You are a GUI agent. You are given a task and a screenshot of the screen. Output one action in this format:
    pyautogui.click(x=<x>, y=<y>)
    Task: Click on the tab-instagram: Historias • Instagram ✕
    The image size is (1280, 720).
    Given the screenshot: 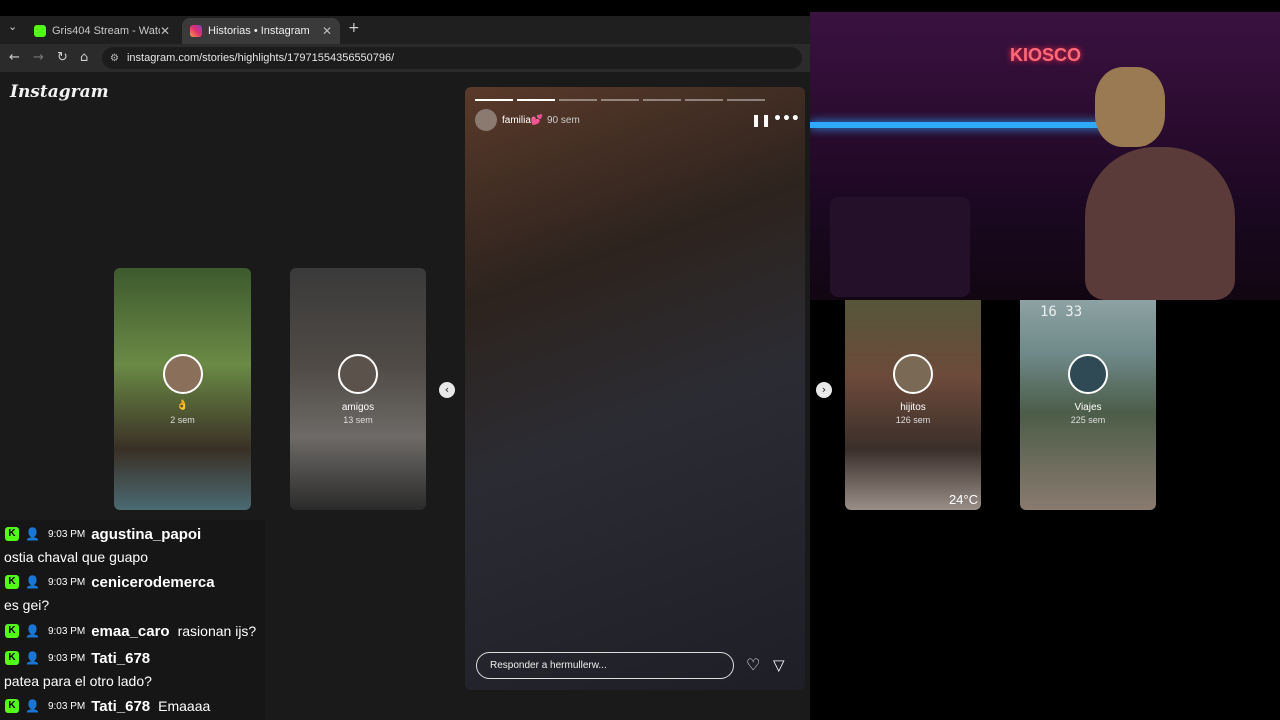 What is the action you would take?
    pyautogui.click(x=261, y=31)
    